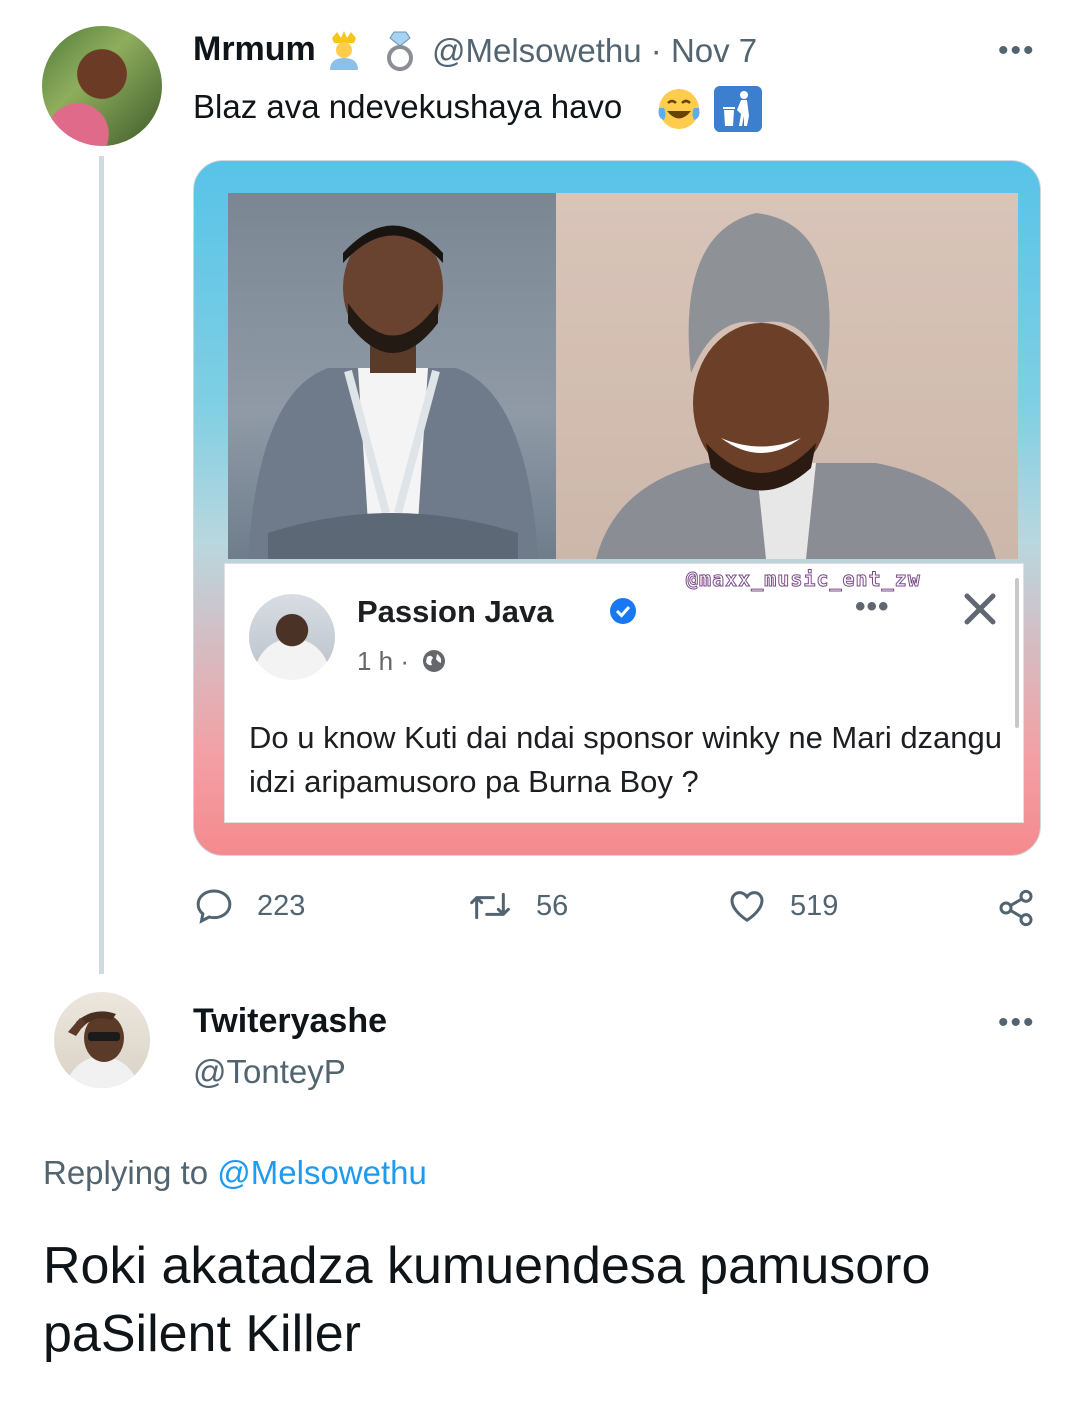 The height and width of the screenshot is (1412, 1080). I want to click on like-count: 519, so click(814, 905).